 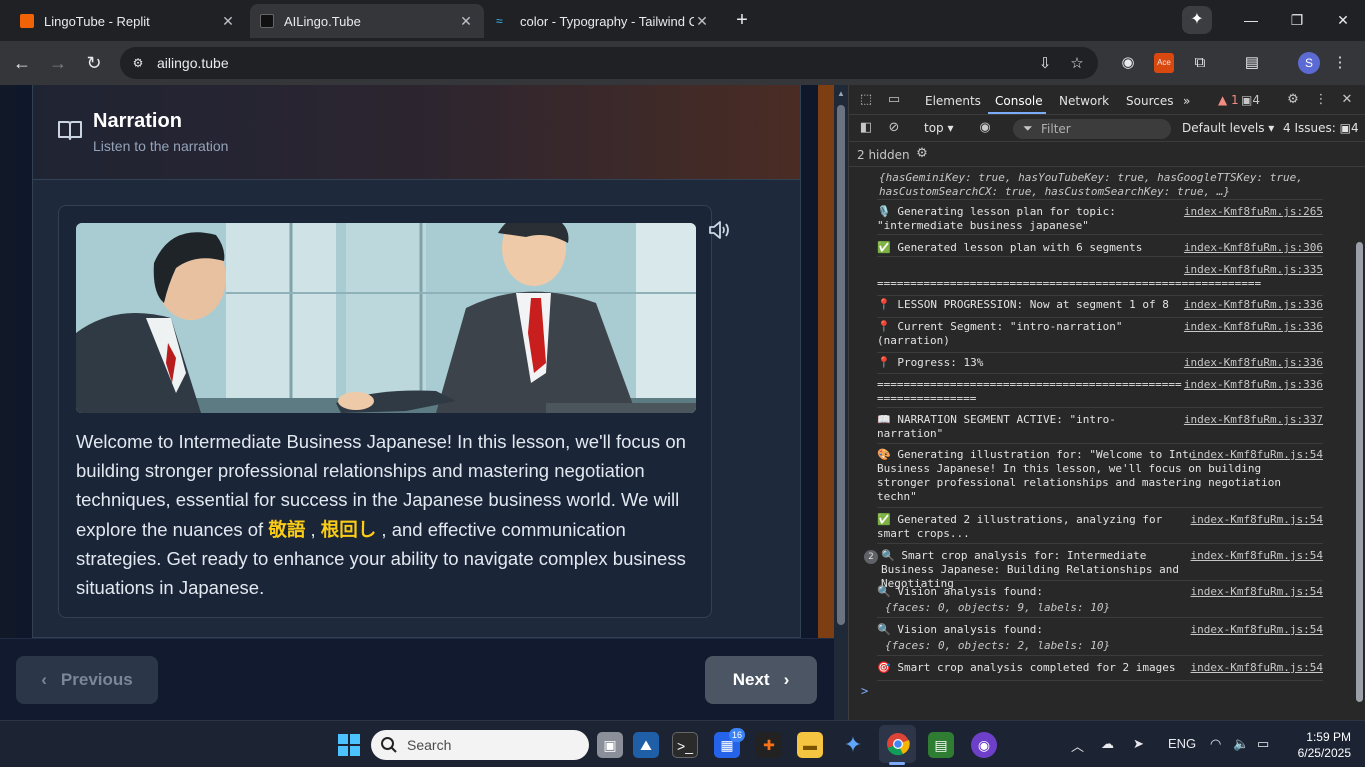 I want to click on ace-extension-icon: Ace, so click(x=1164, y=63).